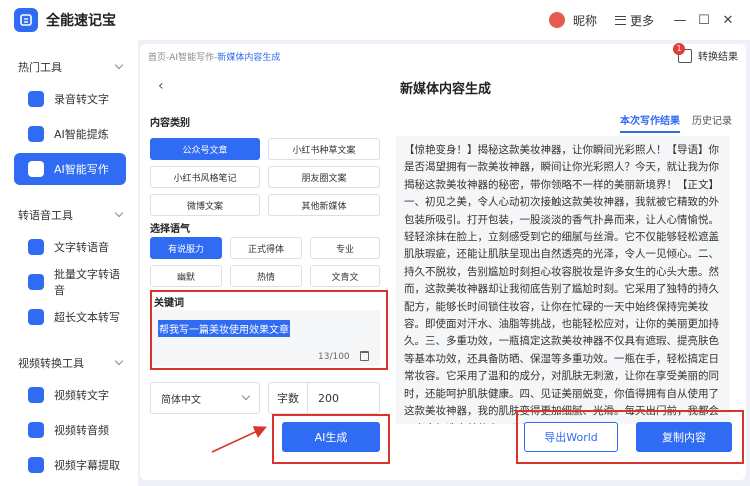 Image resolution: width=750 pixels, height=486 pixels. I want to click on breadcrumb-current: 新媒体内容生成, so click(249, 58).